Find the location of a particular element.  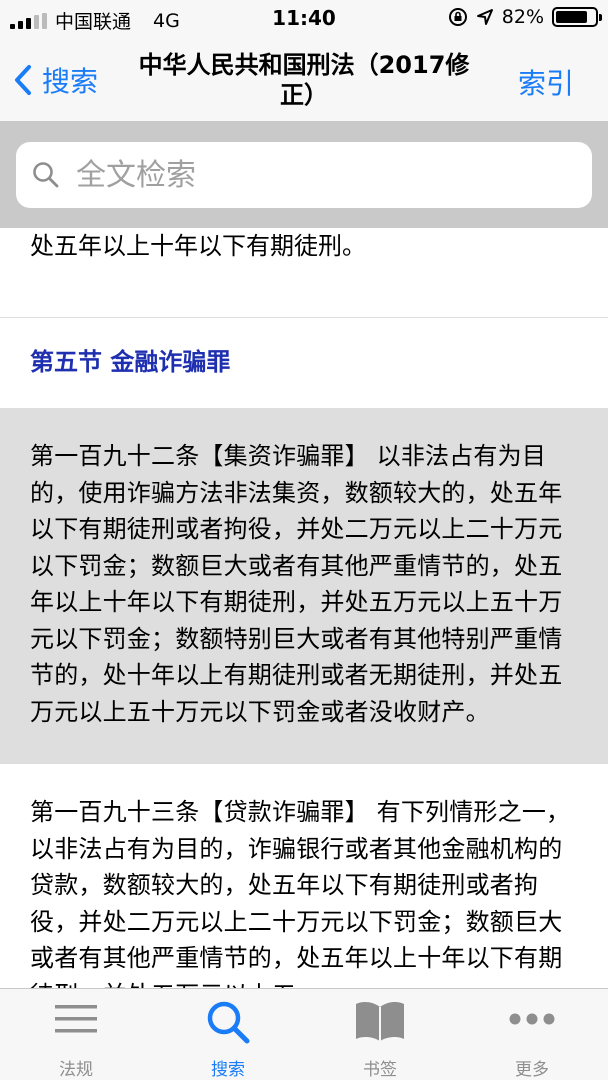

status-bar: 中国联通 4G 11:40 82% is located at coordinates (304, 20).